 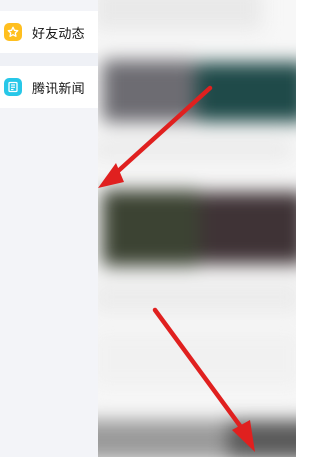 What do you see at coordinates (13, 32) in the screenshot?
I see `star-icon` at bounding box center [13, 32].